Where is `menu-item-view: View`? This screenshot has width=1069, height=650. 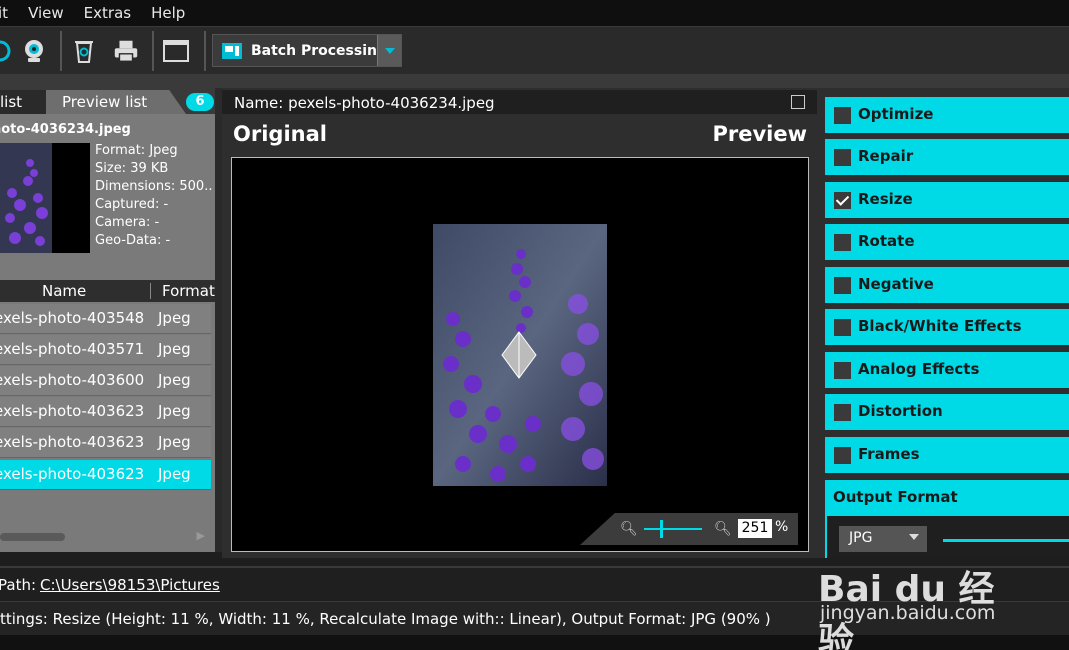
menu-item-view: View is located at coordinates (46, 13).